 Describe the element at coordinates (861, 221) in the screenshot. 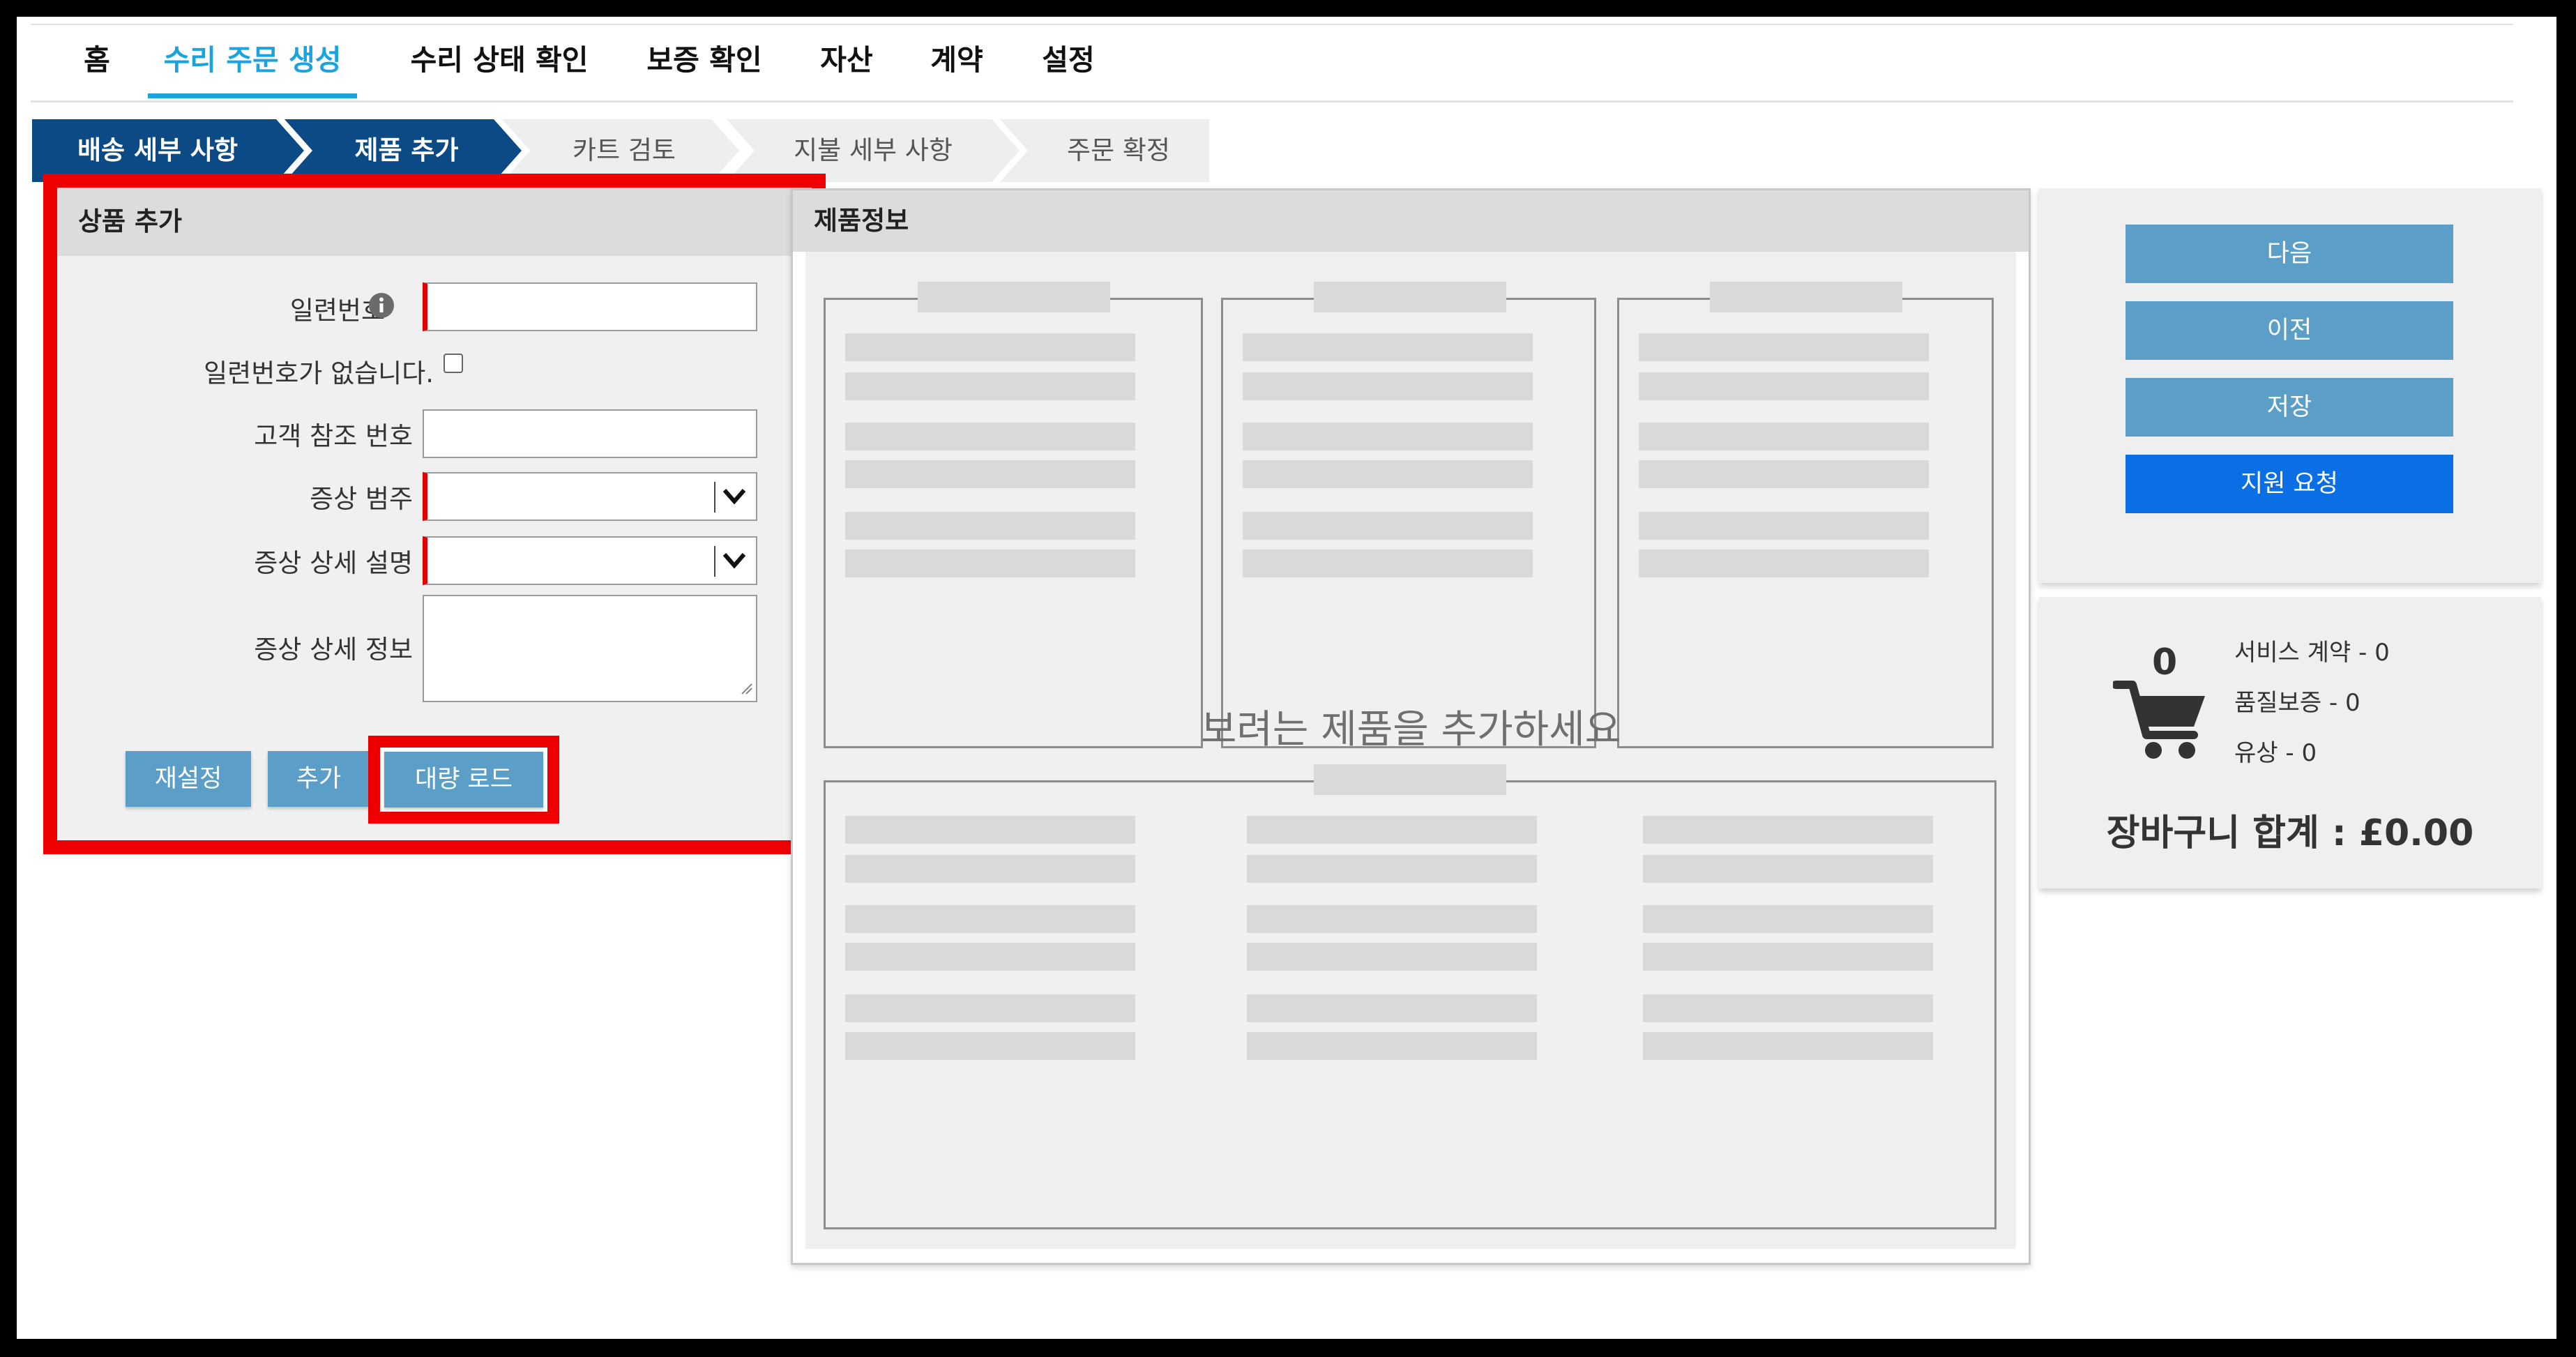

I see `product-info-title: 제품정보` at that location.